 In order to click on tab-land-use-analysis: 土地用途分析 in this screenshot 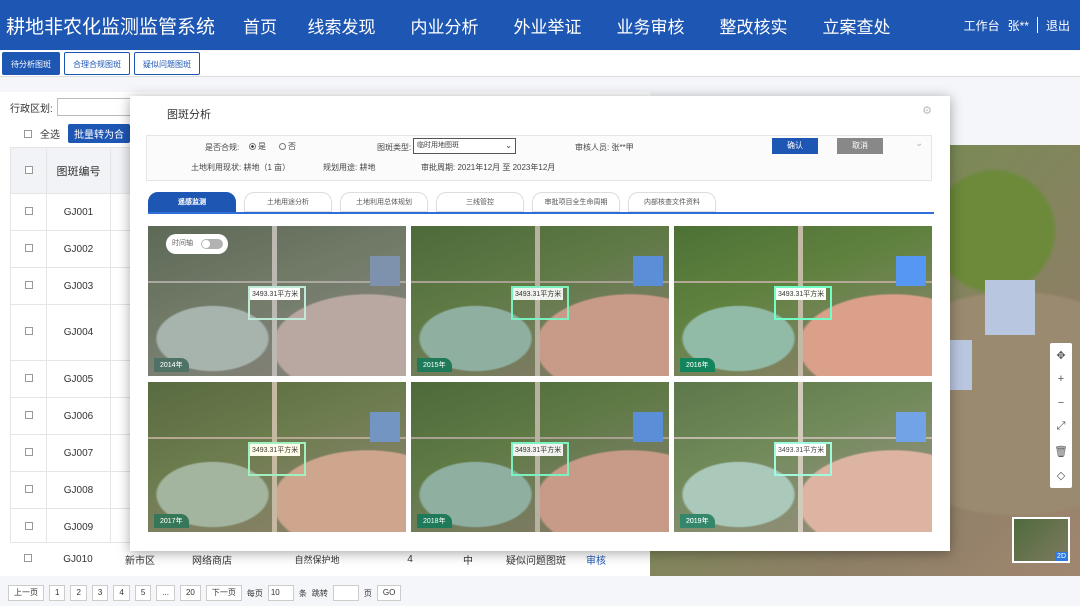, I will do `click(288, 202)`.